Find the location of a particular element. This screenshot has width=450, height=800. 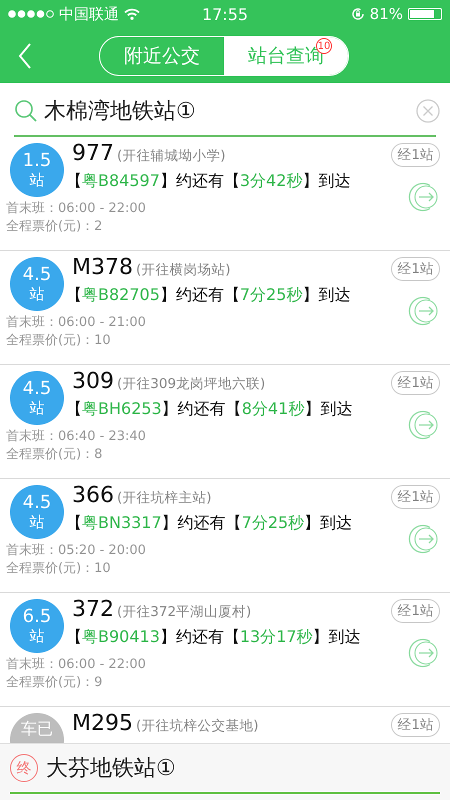

arrival-info: 【粤B82705】约还有【7分25秒】到达 is located at coordinates (209, 295).